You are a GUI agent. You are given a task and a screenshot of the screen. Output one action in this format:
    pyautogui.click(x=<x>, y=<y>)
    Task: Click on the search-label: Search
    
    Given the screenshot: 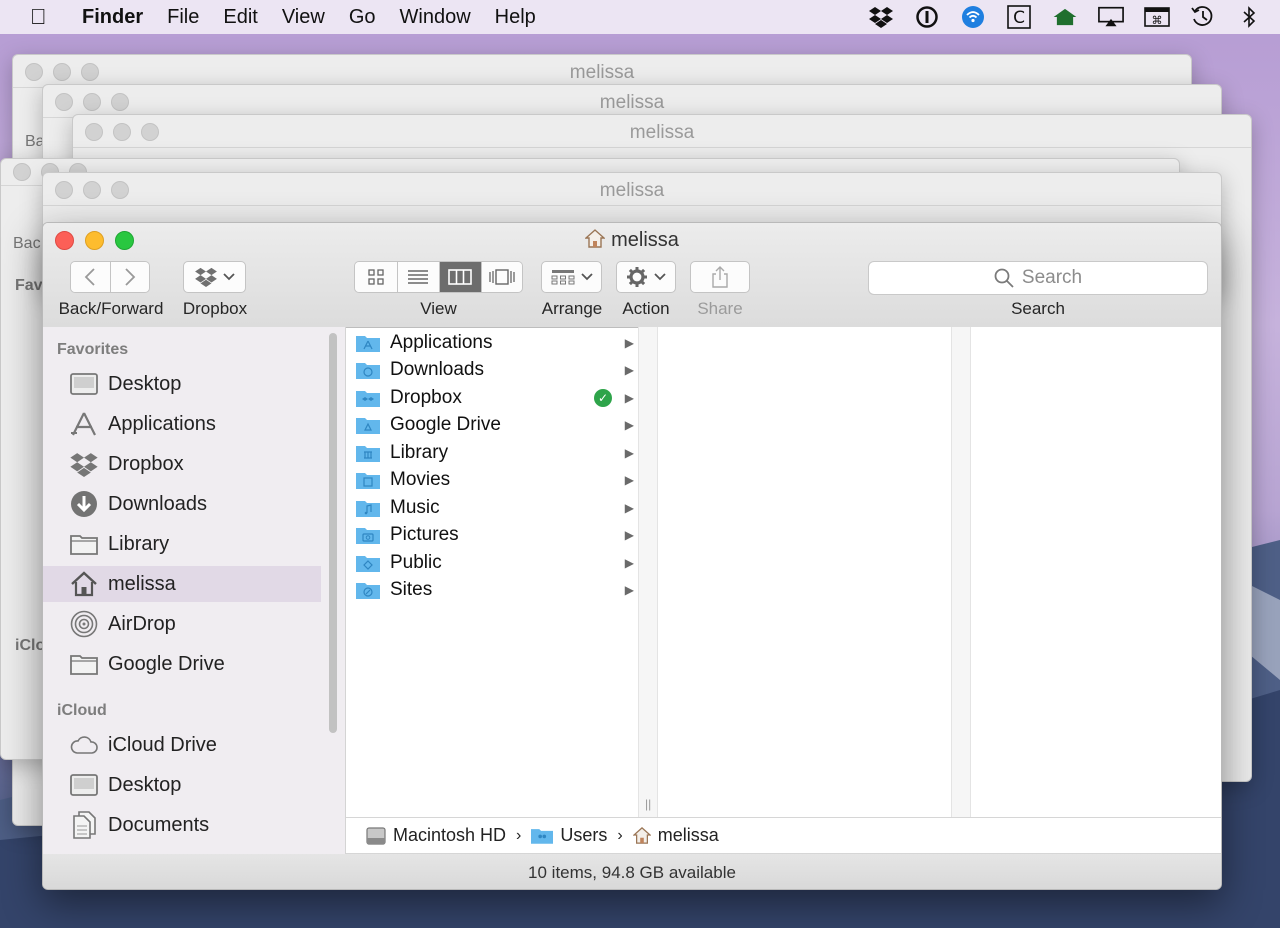 What is the action you would take?
    pyautogui.click(x=1038, y=308)
    